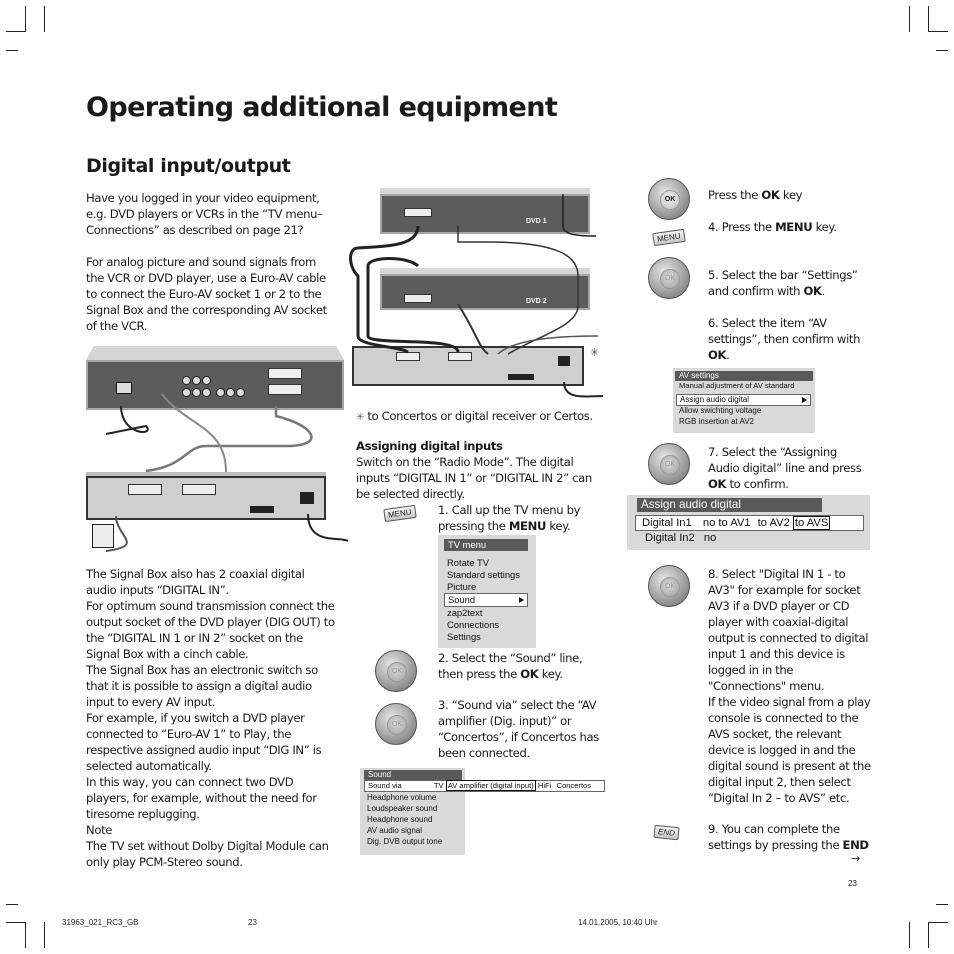  I want to click on digital-in1-option: to AV1, so click(734, 523).